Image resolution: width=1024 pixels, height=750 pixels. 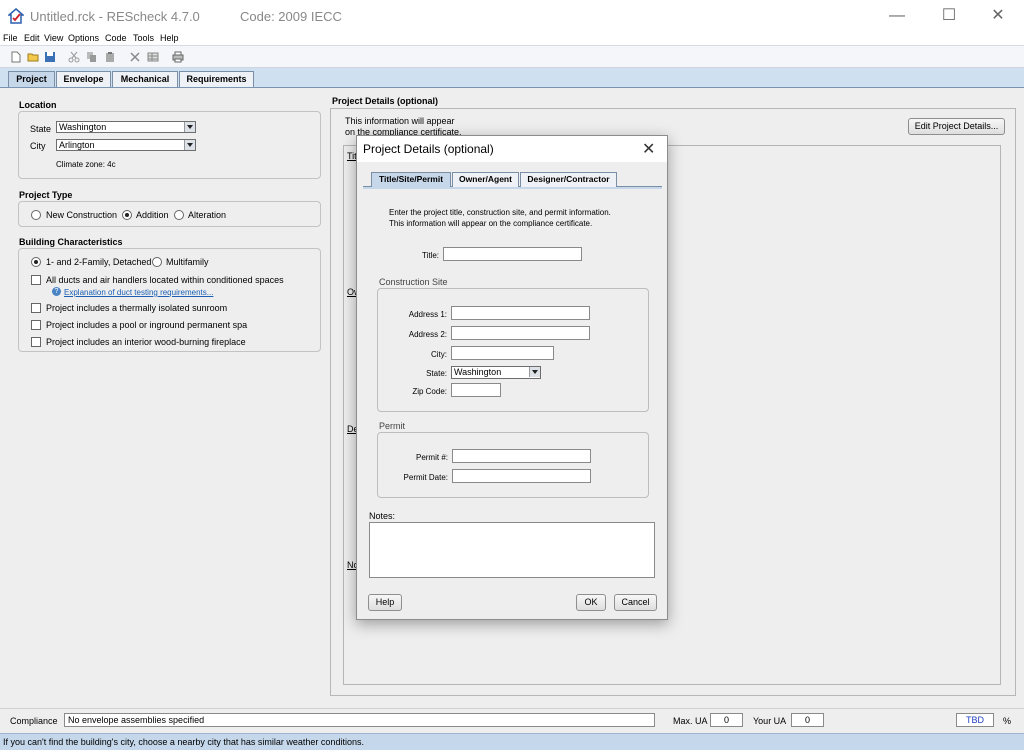 What do you see at coordinates (187, 262) in the screenshot?
I see `multifamily-label: Multifamily` at bounding box center [187, 262].